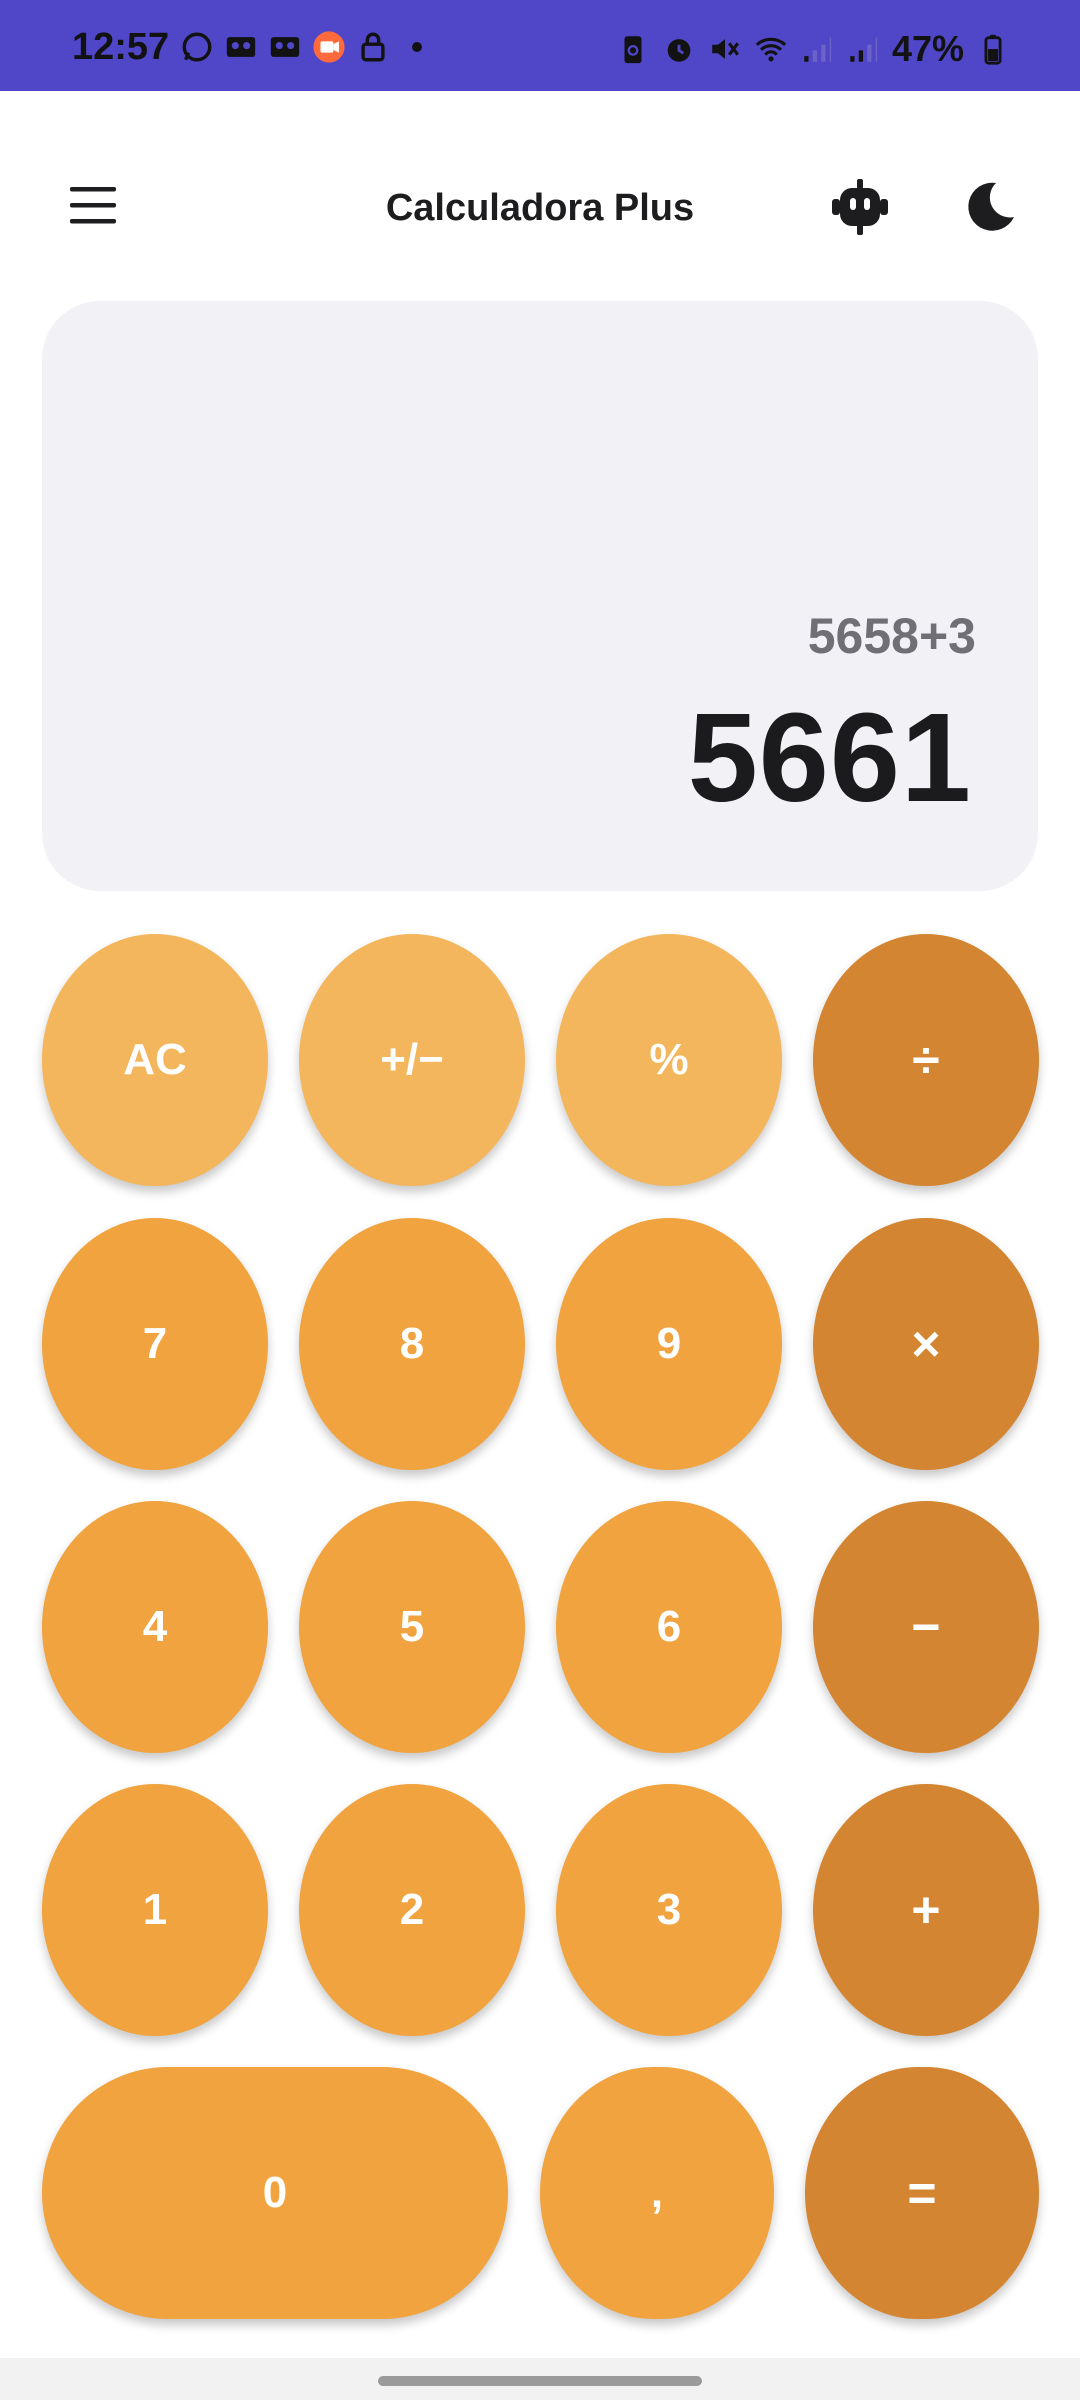 The height and width of the screenshot is (2400, 1080). What do you see at coordinates (669, 1344) in the screenshot?
I see `digit-9-button: 9` at bounding box center [669, 1344].